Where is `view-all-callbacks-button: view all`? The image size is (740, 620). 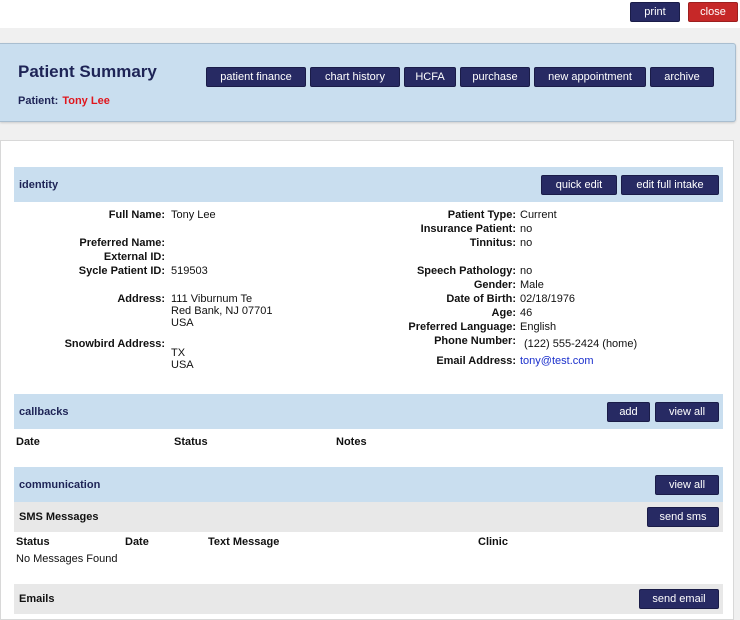
view-all-callbacks-button: view all is located at coordinates (687, 412).